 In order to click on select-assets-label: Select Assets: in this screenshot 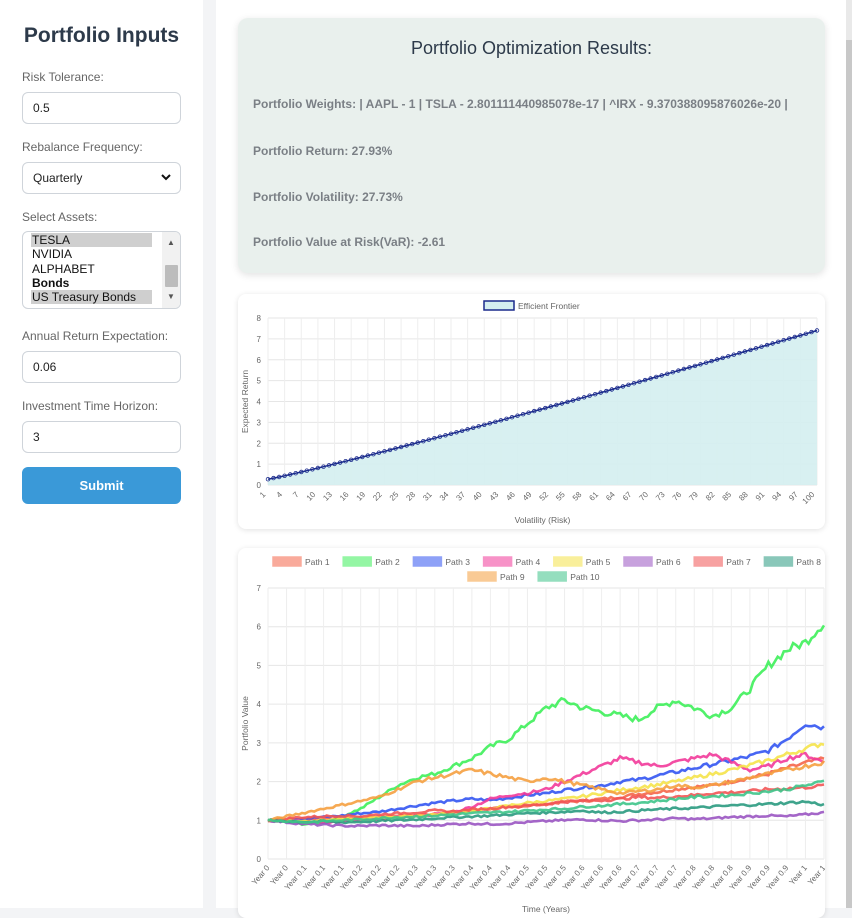, I will do `click(60, 217)`.